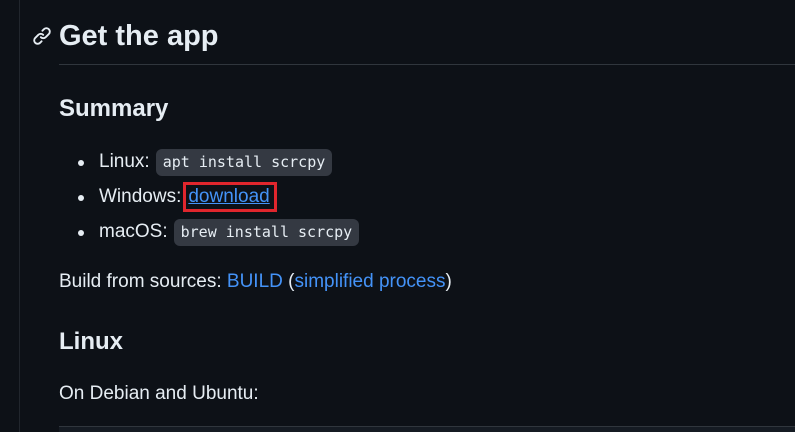 The height and width of the screenshot is (432, 795). I want to click on link-icon, so click(42, 36).